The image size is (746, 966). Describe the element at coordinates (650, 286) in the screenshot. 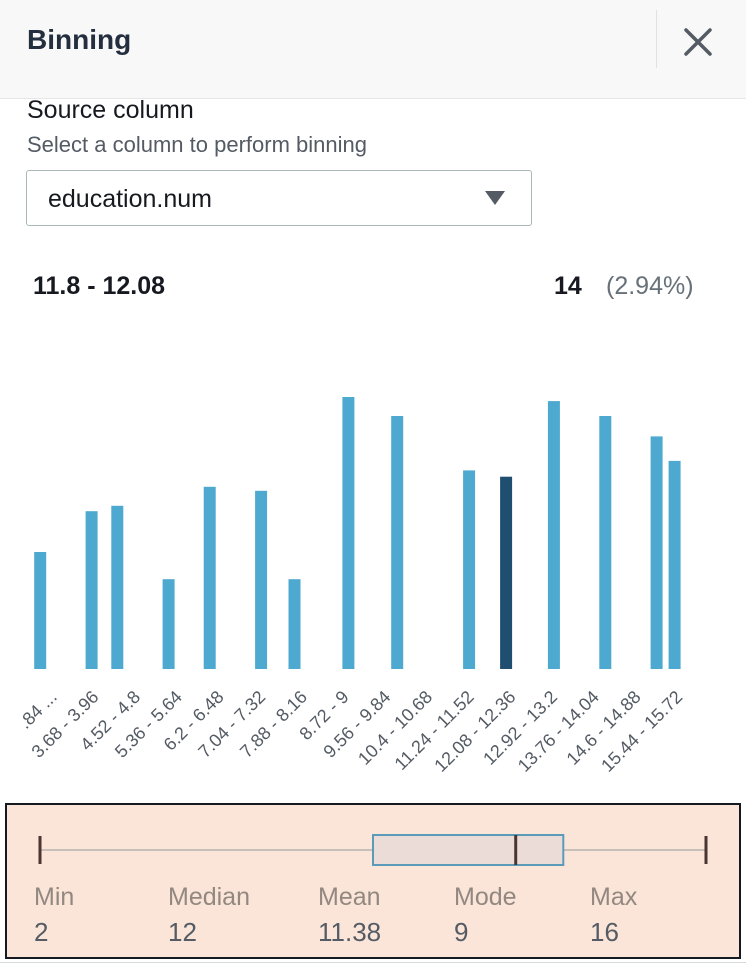

I see `selected-bin-percent: (2.94%)` at that location.